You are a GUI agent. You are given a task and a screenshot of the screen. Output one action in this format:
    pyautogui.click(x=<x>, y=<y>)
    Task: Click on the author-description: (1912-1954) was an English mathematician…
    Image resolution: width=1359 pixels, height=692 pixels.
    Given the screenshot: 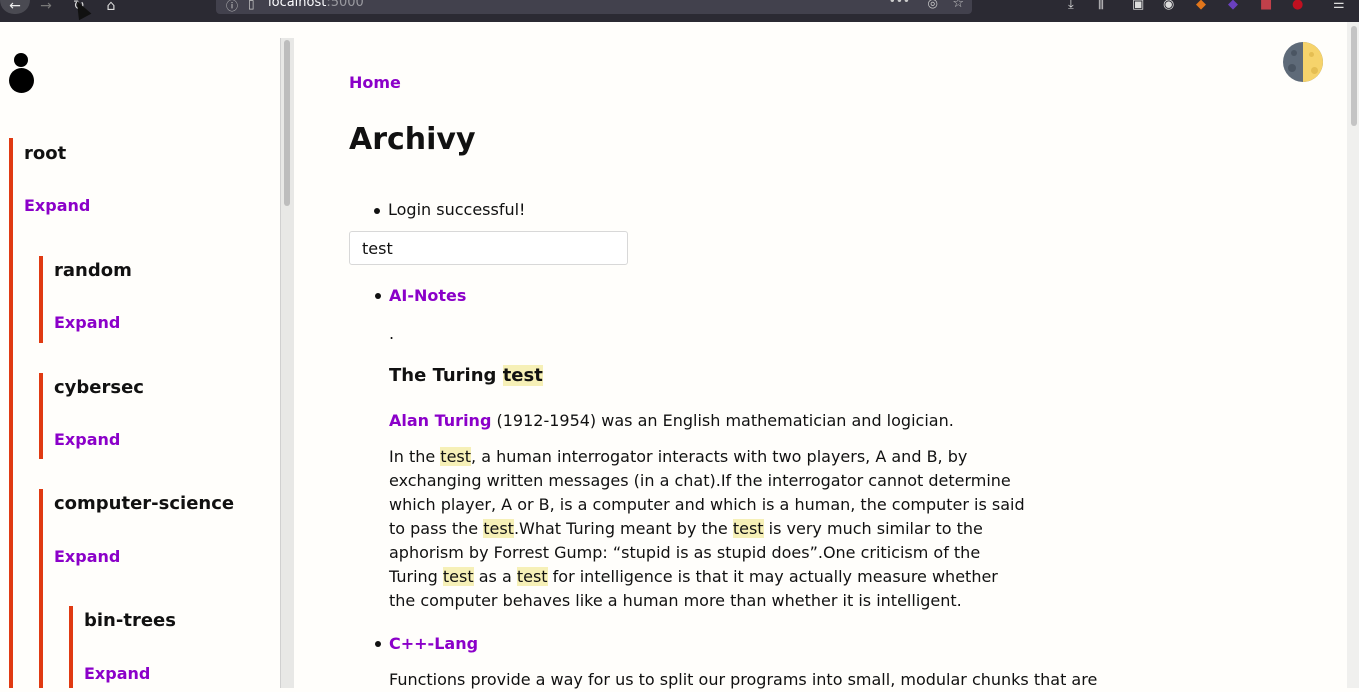 What is the action you would take?
    pyautogui.click(x=722, y=420)
    